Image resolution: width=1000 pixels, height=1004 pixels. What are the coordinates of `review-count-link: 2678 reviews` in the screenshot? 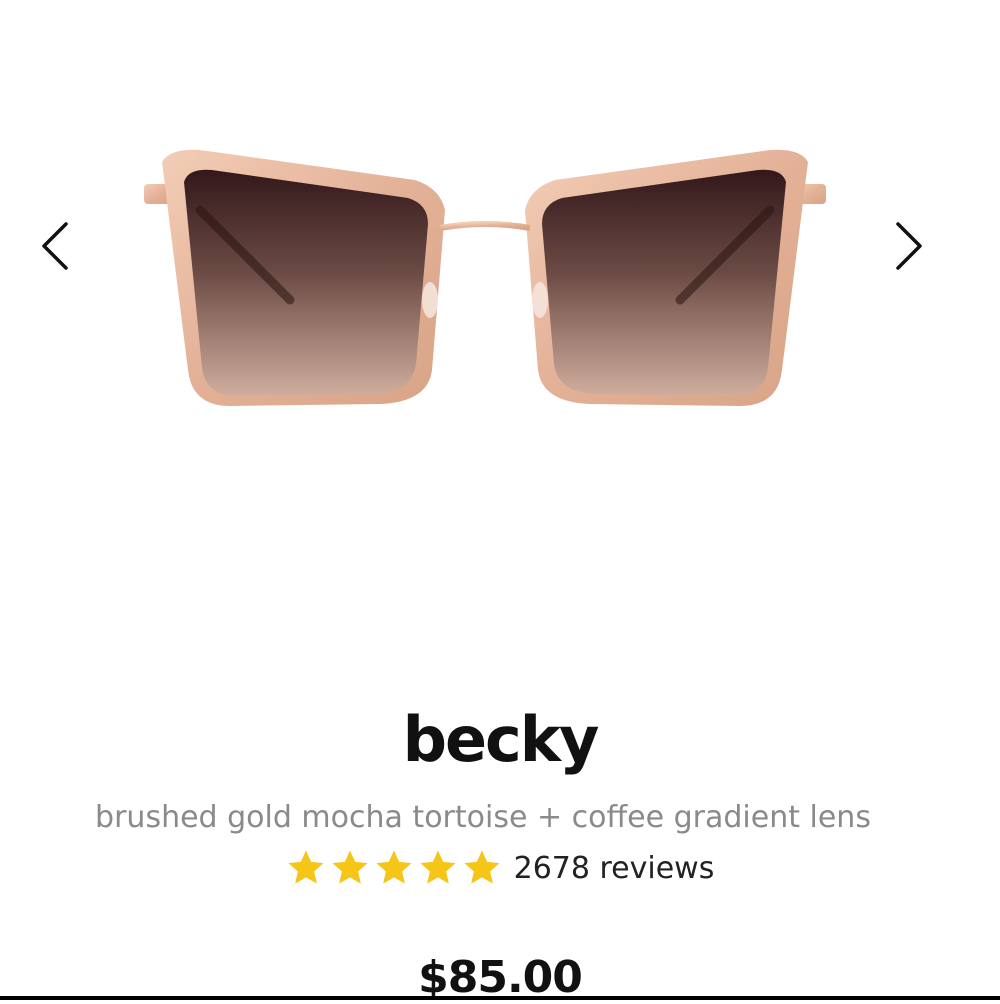 It's located at (614, 868).